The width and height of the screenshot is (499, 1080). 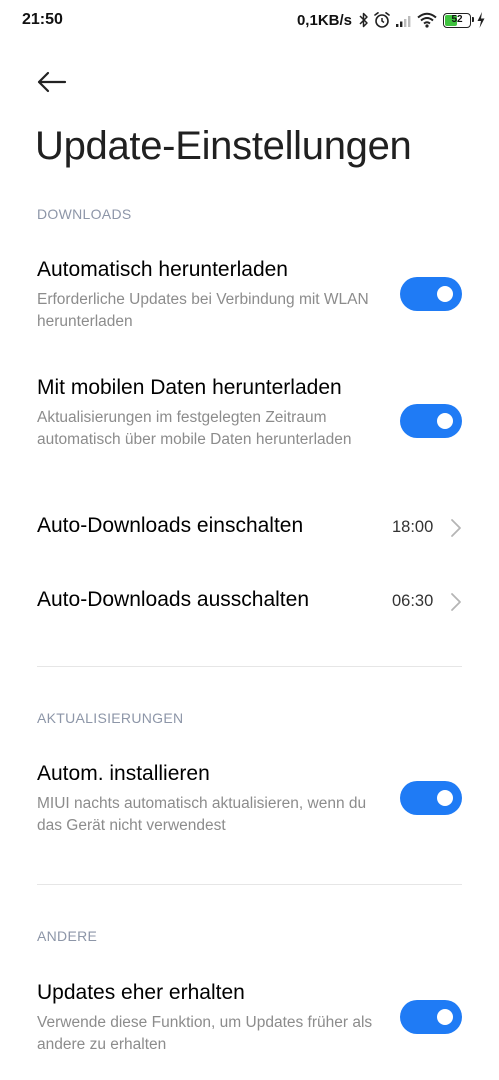 I want to click on section-header-updates: AKTUALISIERUNGEN, so click(x=110, y=718).